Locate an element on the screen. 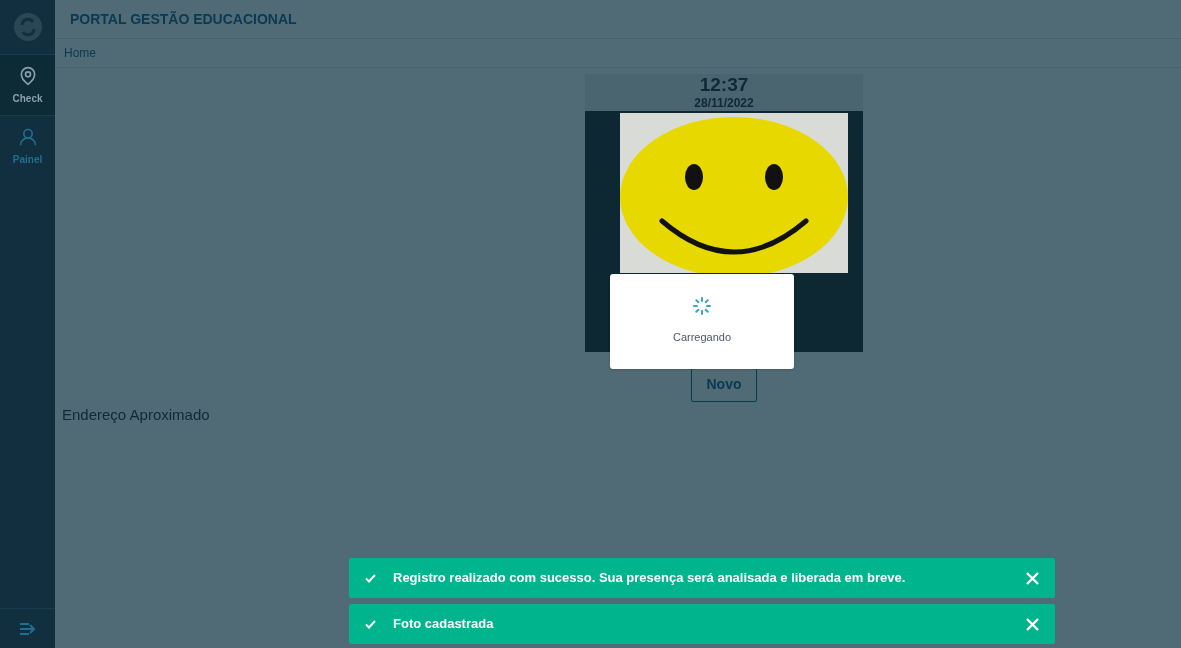 Image resolution: width=1181 pixels, height=648 pixels. loading-spinner-icon is located at coordinates (702, 306).